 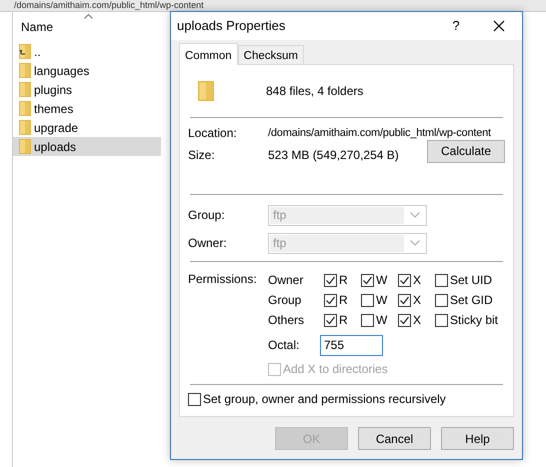 I want to click on checkbox-label: Set GID, so click(x=471, y=300).